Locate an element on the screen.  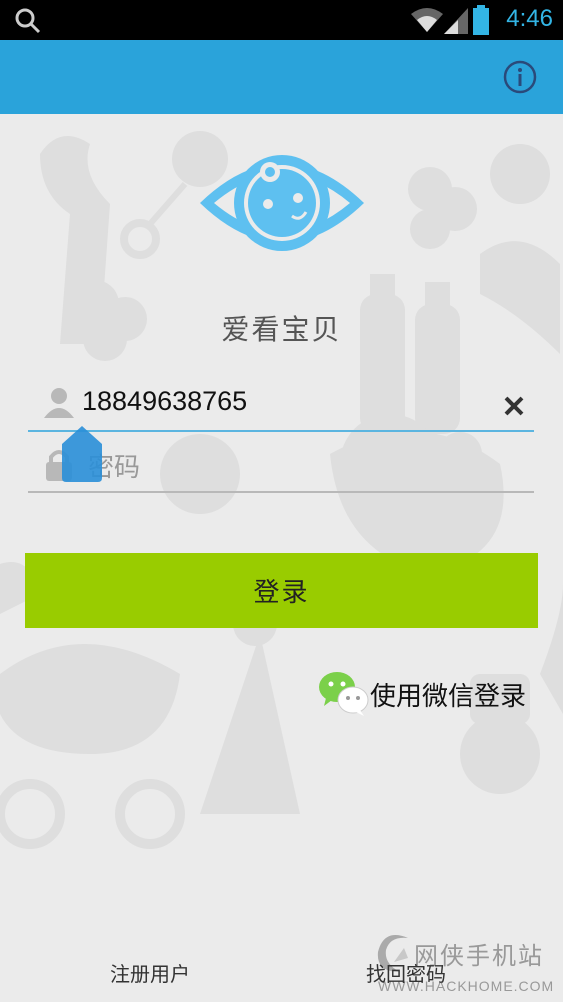
info-icon is located at coordinates (520, 77).